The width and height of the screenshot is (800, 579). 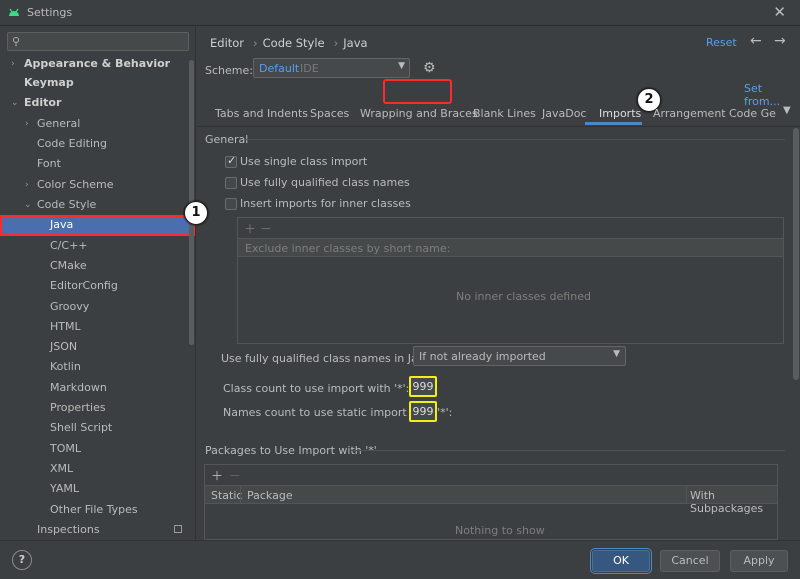 What do you see at coordinates (97, 205) in the screenshot?
I see `sidebar-item-code-style: ⌄ Code Style` at bounding box center [97, 205].